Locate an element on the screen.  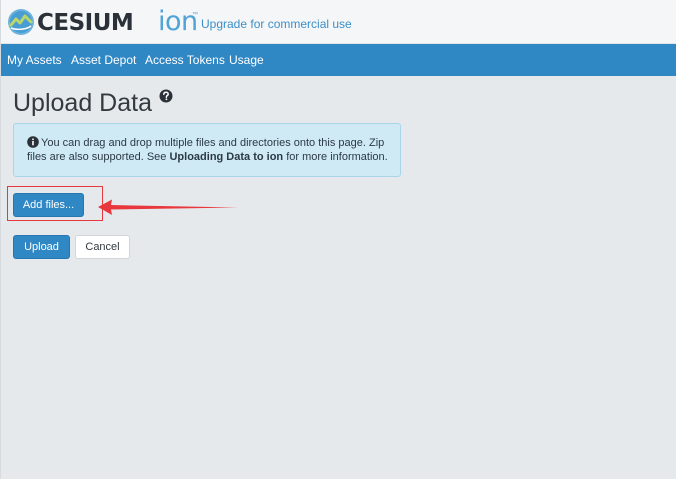
info-text-after: for more information. is located at coordinates (335, 157).